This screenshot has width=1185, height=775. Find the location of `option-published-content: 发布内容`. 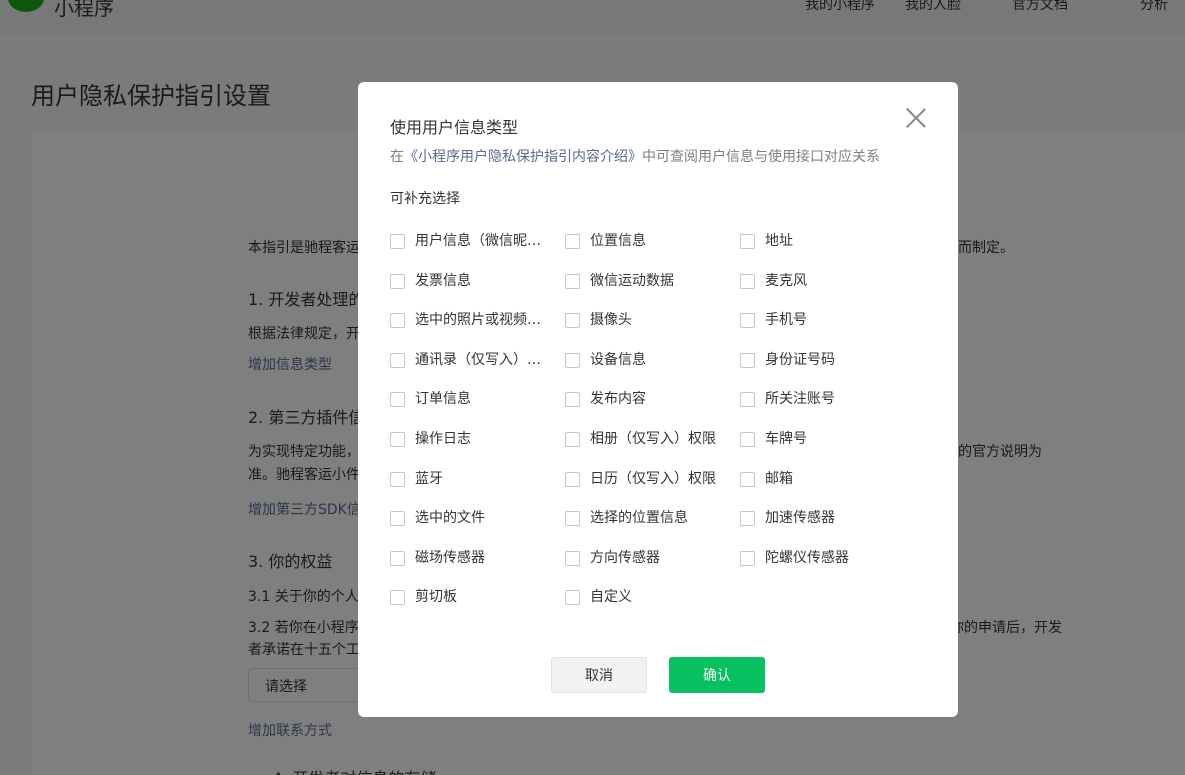

option-published-content: 发布内容 is located at coordinates (652, 410).